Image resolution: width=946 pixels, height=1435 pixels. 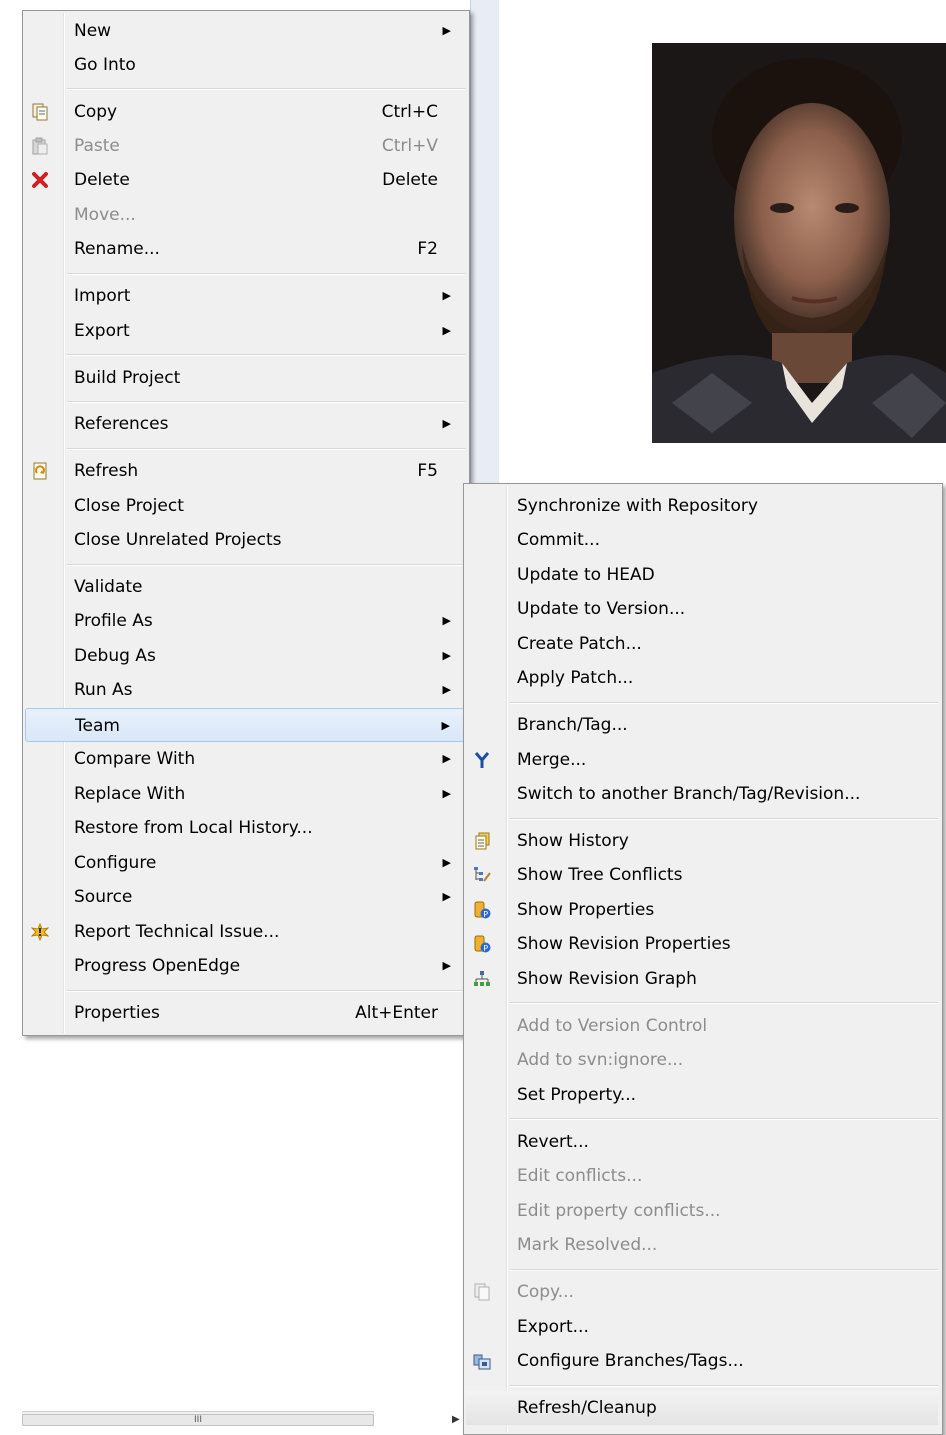 I want to click on shortcut-text: Alt+Enter, so click(x=396, y=1013).